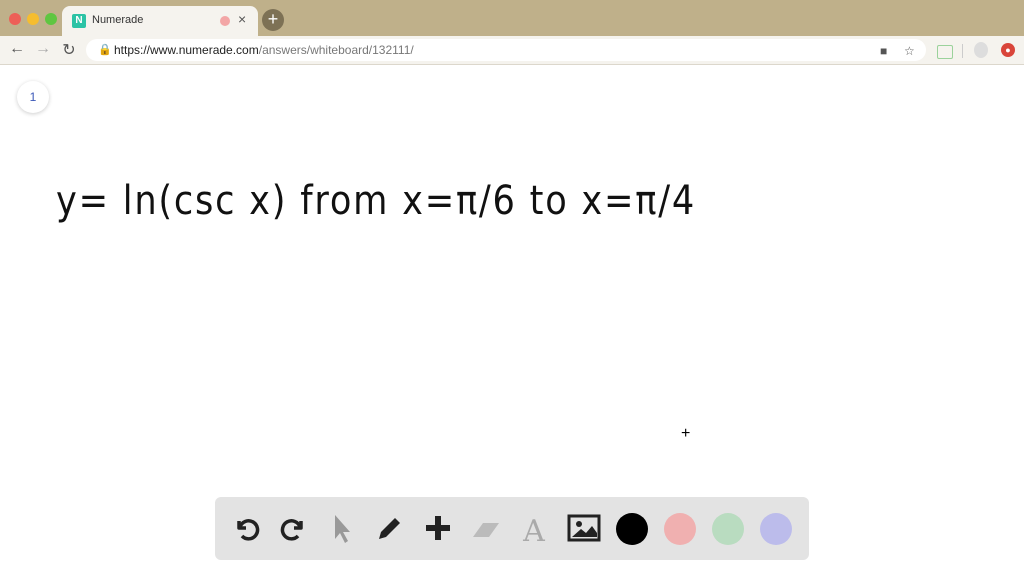 The width and height of the screenshot is (1024, 568). What do you see at coordinates (584, 528) in the screenshot?
I see `image-icon` at bounding box center [584, 528].